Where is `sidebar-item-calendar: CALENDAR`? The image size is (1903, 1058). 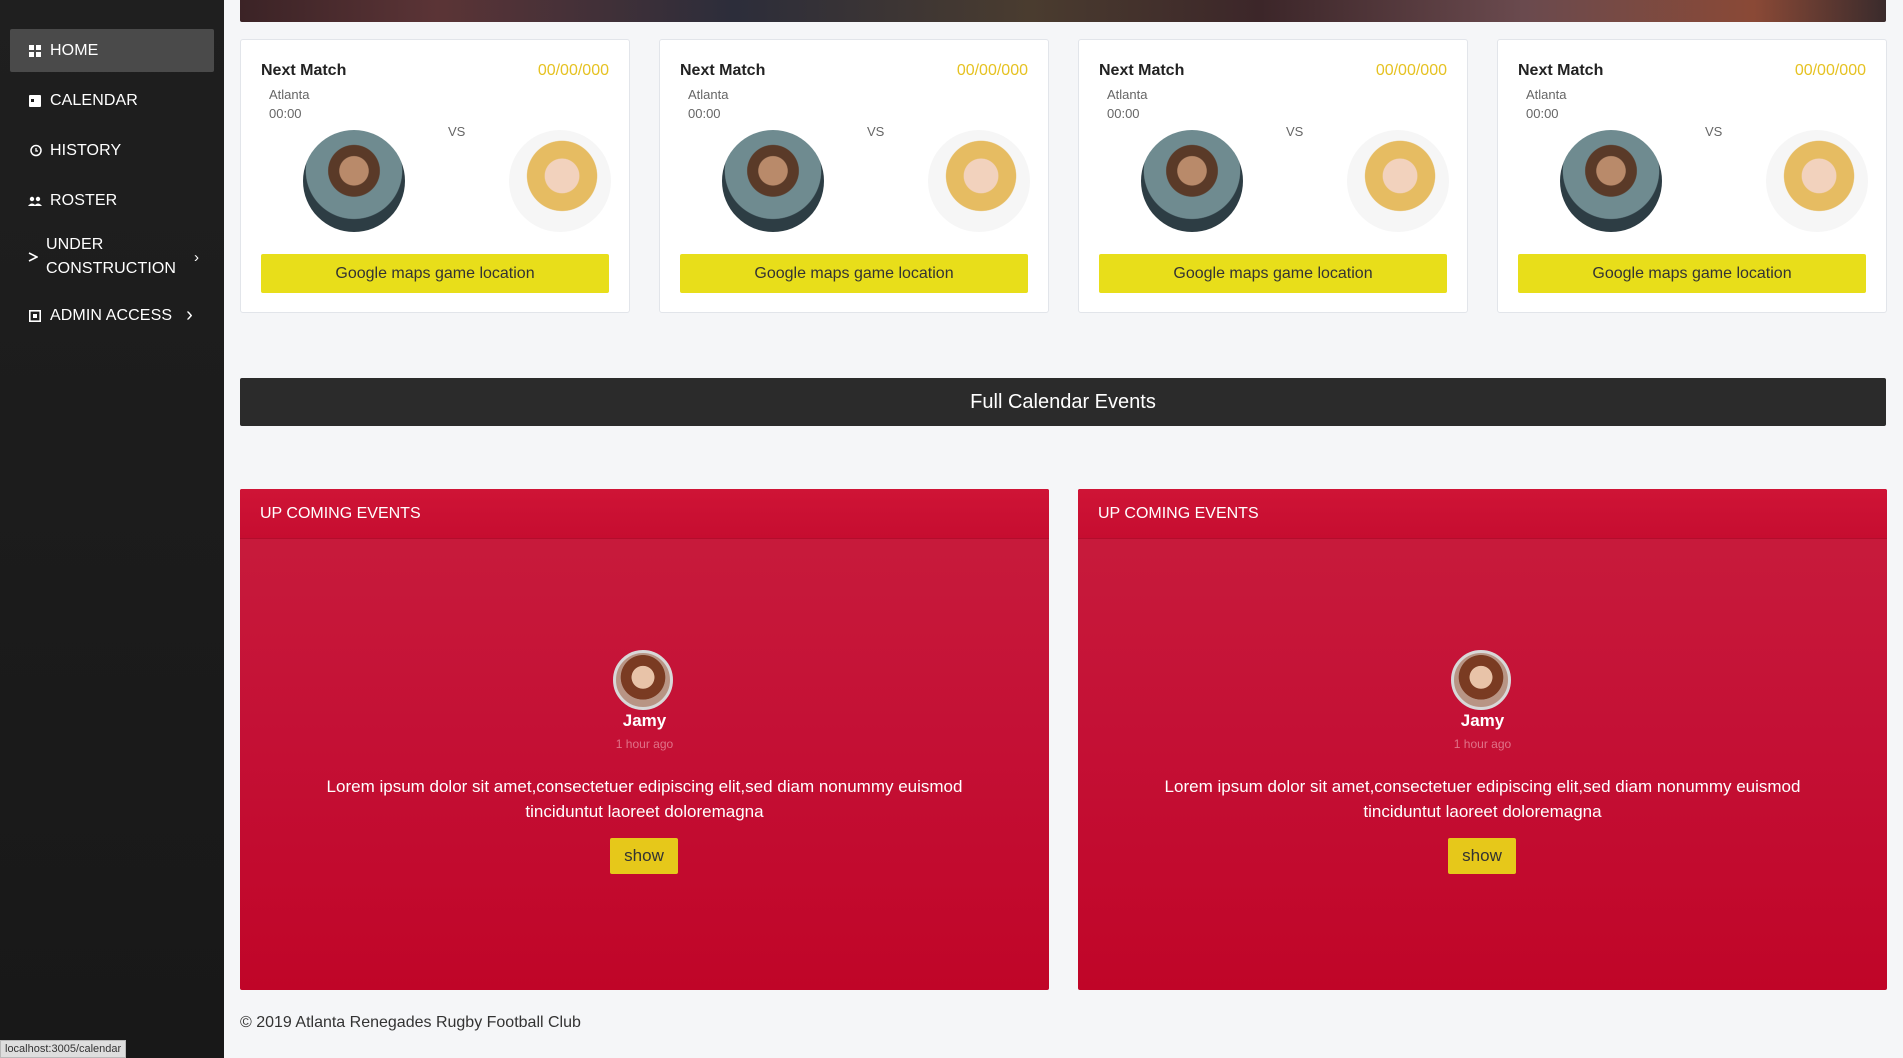
sidebar-item-calendar: CALENDAR is located at coordinates (112, 100).